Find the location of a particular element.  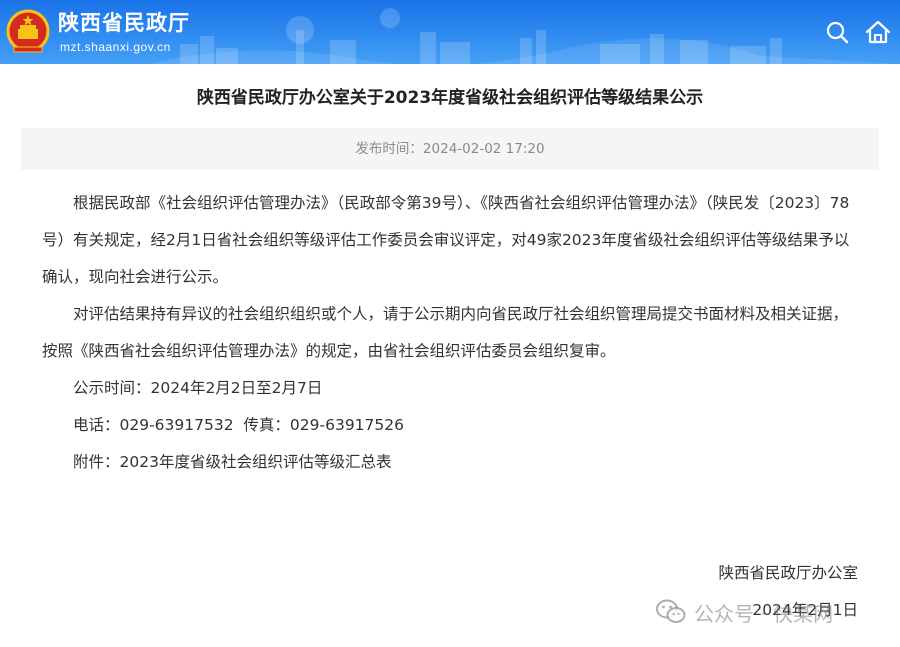

attachment-link: 附件：2023年度省级社会组织评估等级汇总表 is located at coordinates (448, 462).